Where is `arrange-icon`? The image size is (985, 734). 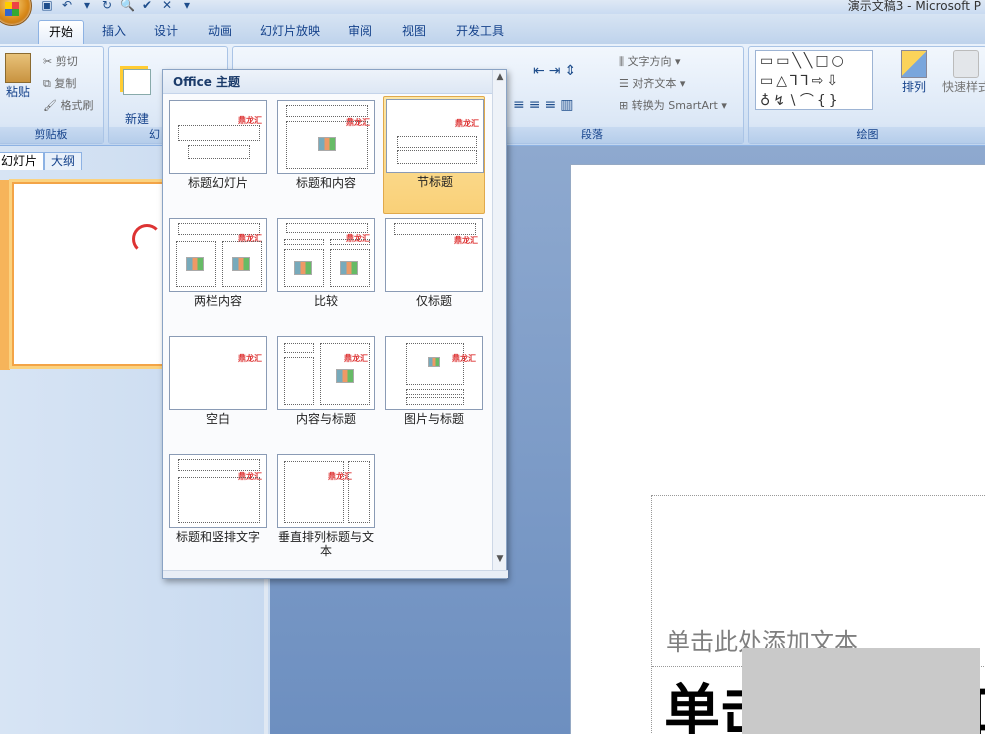
arrange-icon is located at coordinates (914, 64).